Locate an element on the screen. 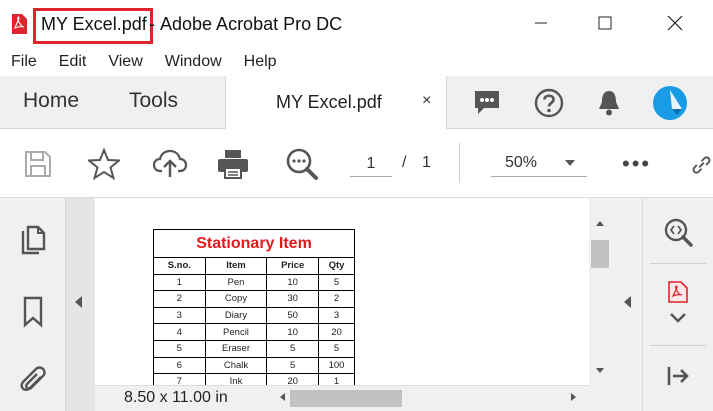 The width and height of the screenshot is (713, 411). tab-document: MY Excel.pdf × is located at coordinates (336, 103).